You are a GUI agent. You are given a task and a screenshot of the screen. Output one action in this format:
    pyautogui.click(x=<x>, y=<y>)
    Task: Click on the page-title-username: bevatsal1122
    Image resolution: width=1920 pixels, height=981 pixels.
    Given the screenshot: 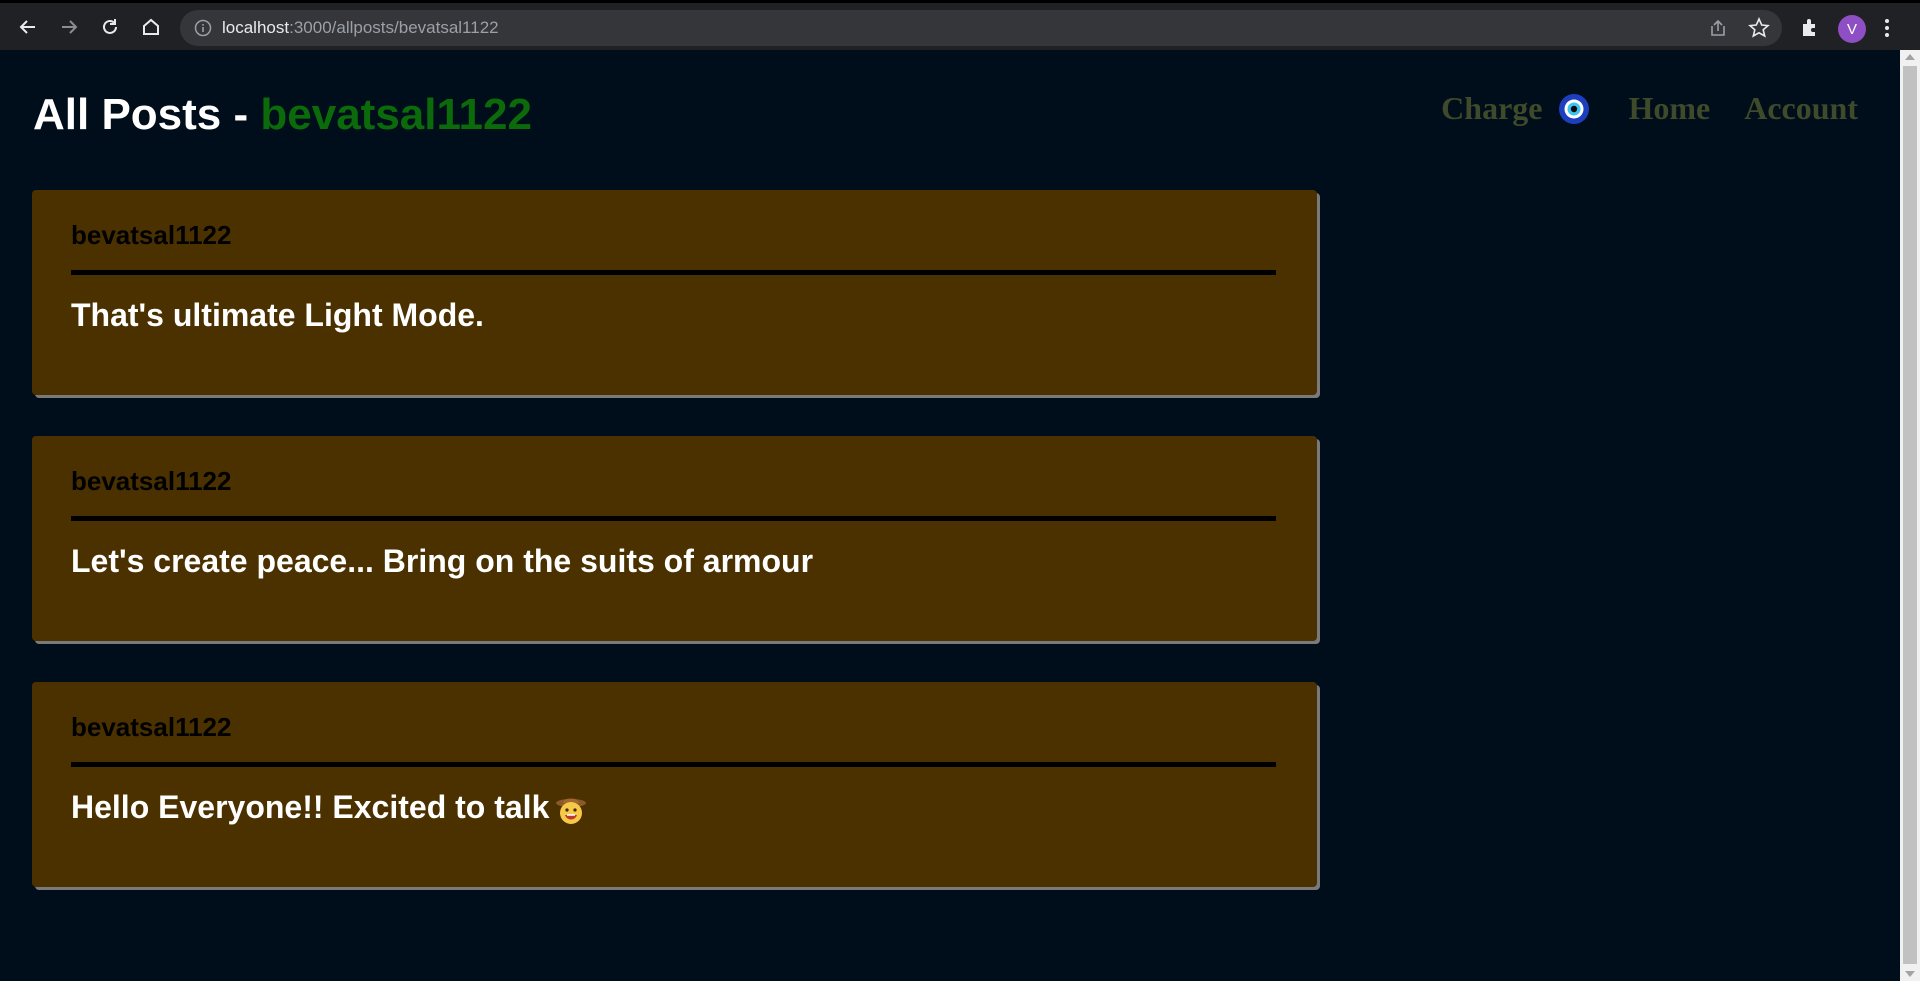 What is the action you would take?
    pyautogui.click(x=396, y=114)
    